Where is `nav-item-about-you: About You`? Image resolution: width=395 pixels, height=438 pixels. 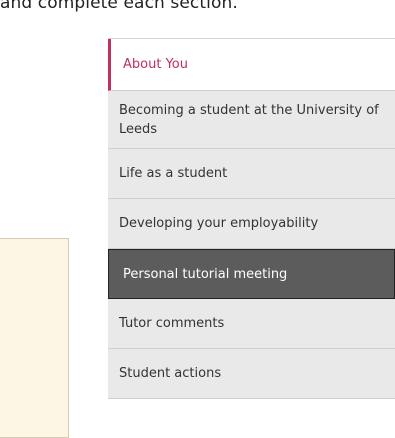 nav-item-about-you: About You is located at coordinates (251, 65).